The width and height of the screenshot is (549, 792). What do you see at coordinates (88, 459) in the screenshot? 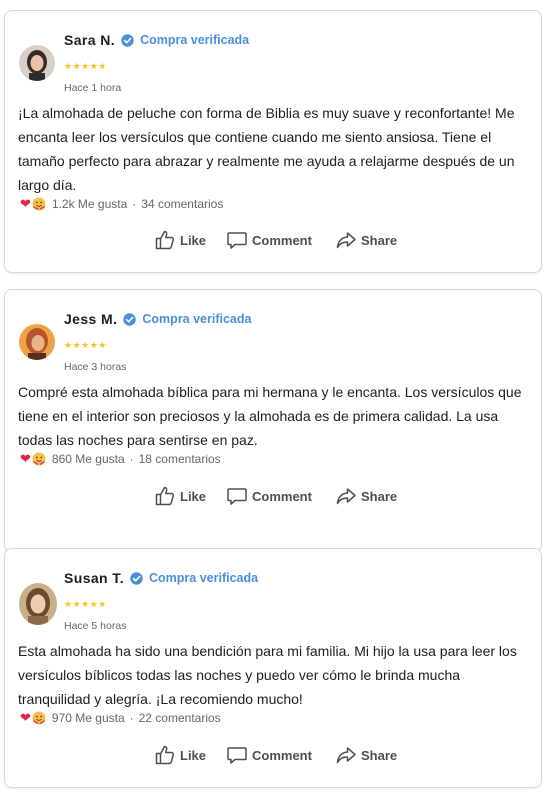
I see `likes-count: 860 Me gusta` at bounding box center [88, 459].